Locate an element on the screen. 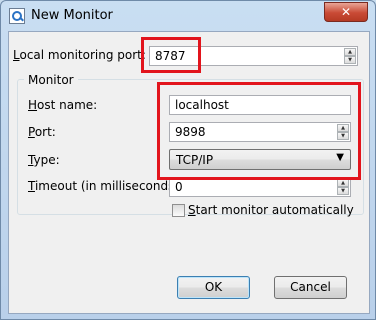  local-port-spinner: ▲ ▼ is located at coordinates (350, 56).